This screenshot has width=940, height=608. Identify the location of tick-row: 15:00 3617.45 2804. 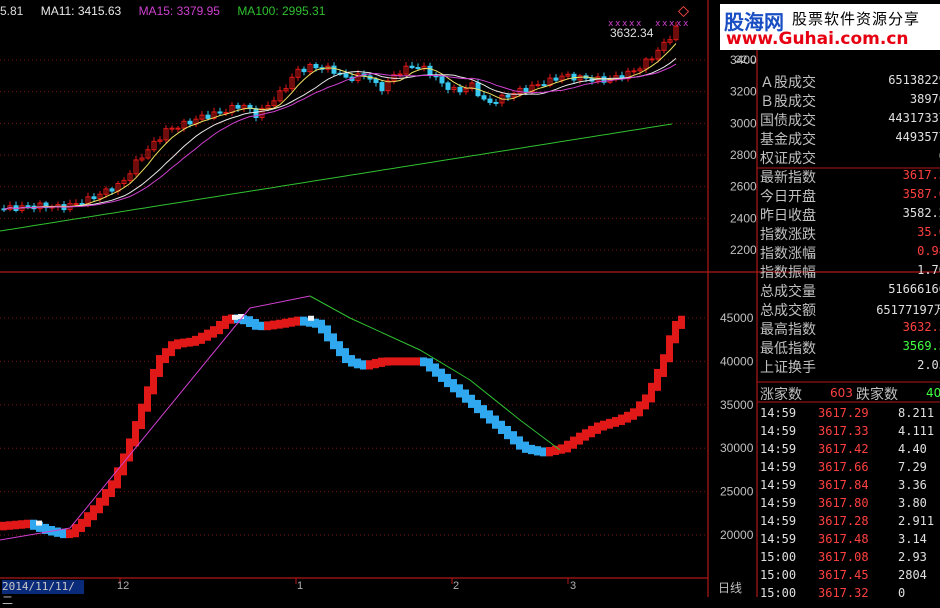
(849, 575).